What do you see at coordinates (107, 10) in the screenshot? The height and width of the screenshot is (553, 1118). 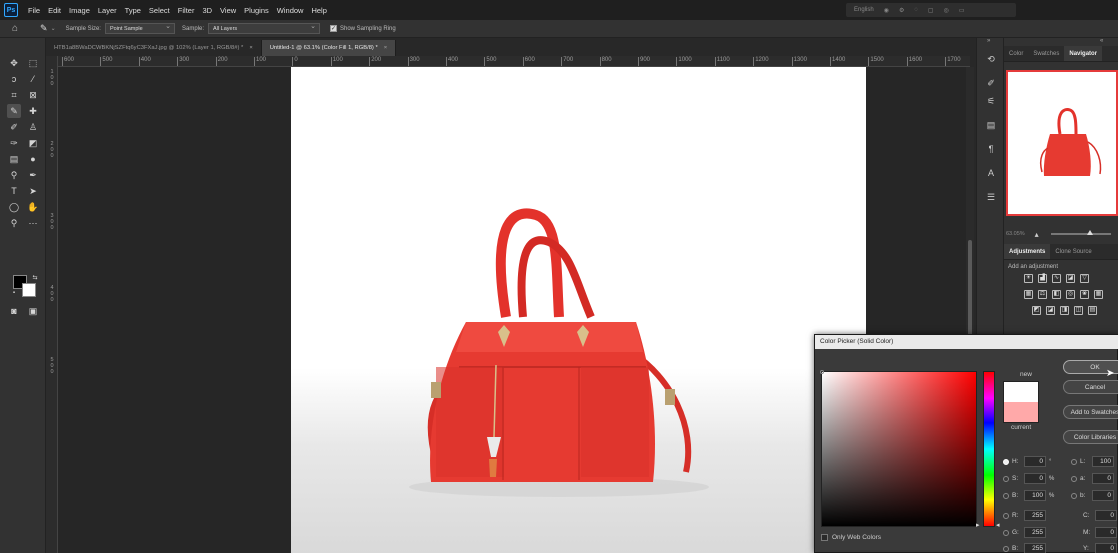 I see `menu-layer: Layer` at bounding box center [107, 10].